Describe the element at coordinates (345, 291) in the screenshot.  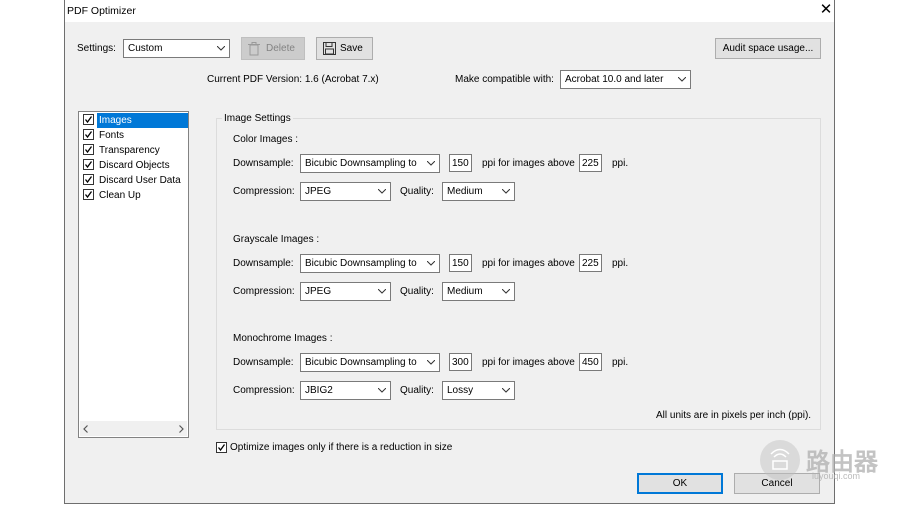
I see `grayscale-compression-combo: JPEG` at that location.